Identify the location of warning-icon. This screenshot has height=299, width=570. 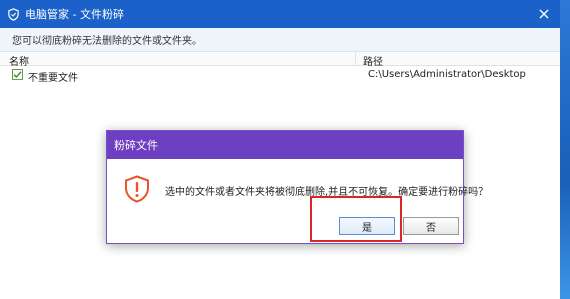
(137, 189).